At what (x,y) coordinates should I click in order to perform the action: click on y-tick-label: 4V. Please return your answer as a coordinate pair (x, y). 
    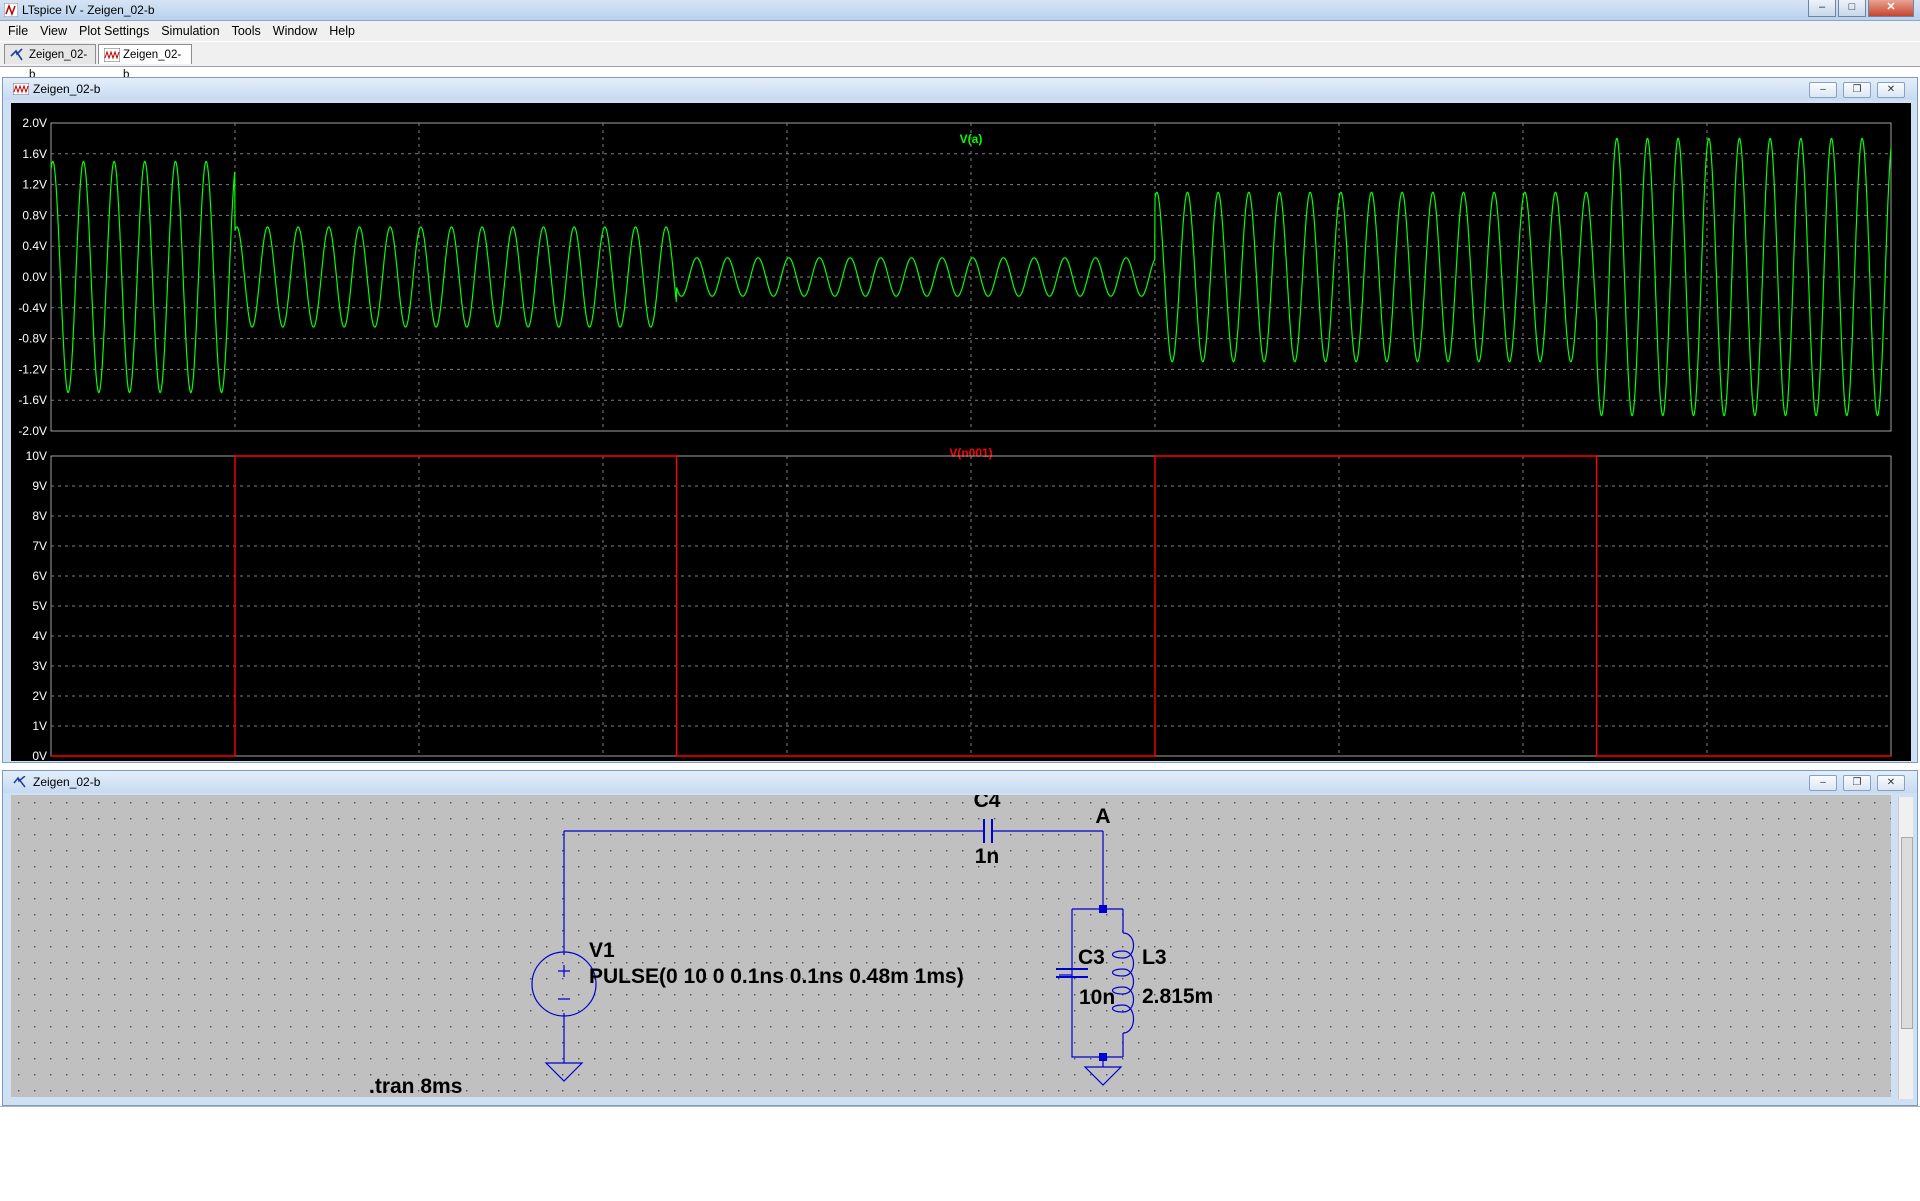
    Looking at the image, I should click on (39, 636).